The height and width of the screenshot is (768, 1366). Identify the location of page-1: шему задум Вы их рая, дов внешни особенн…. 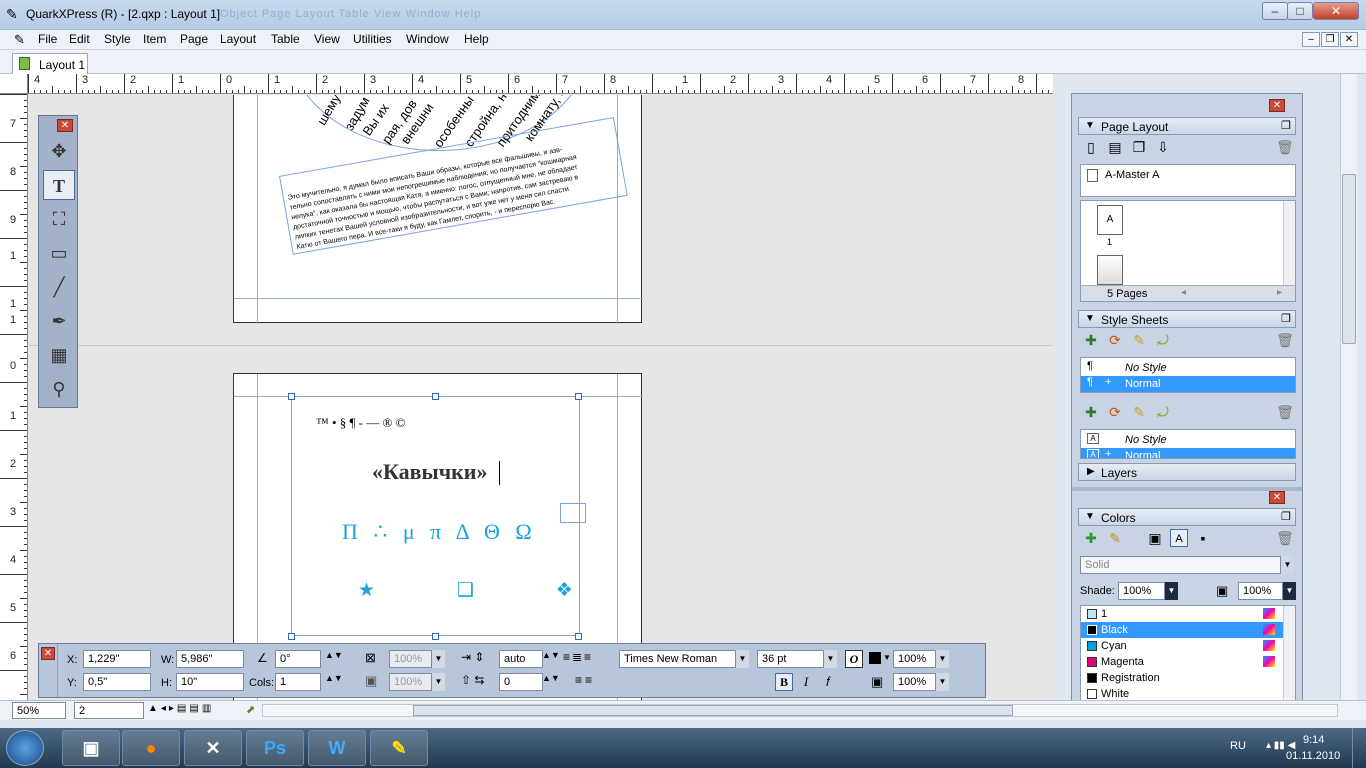
(438, 209).